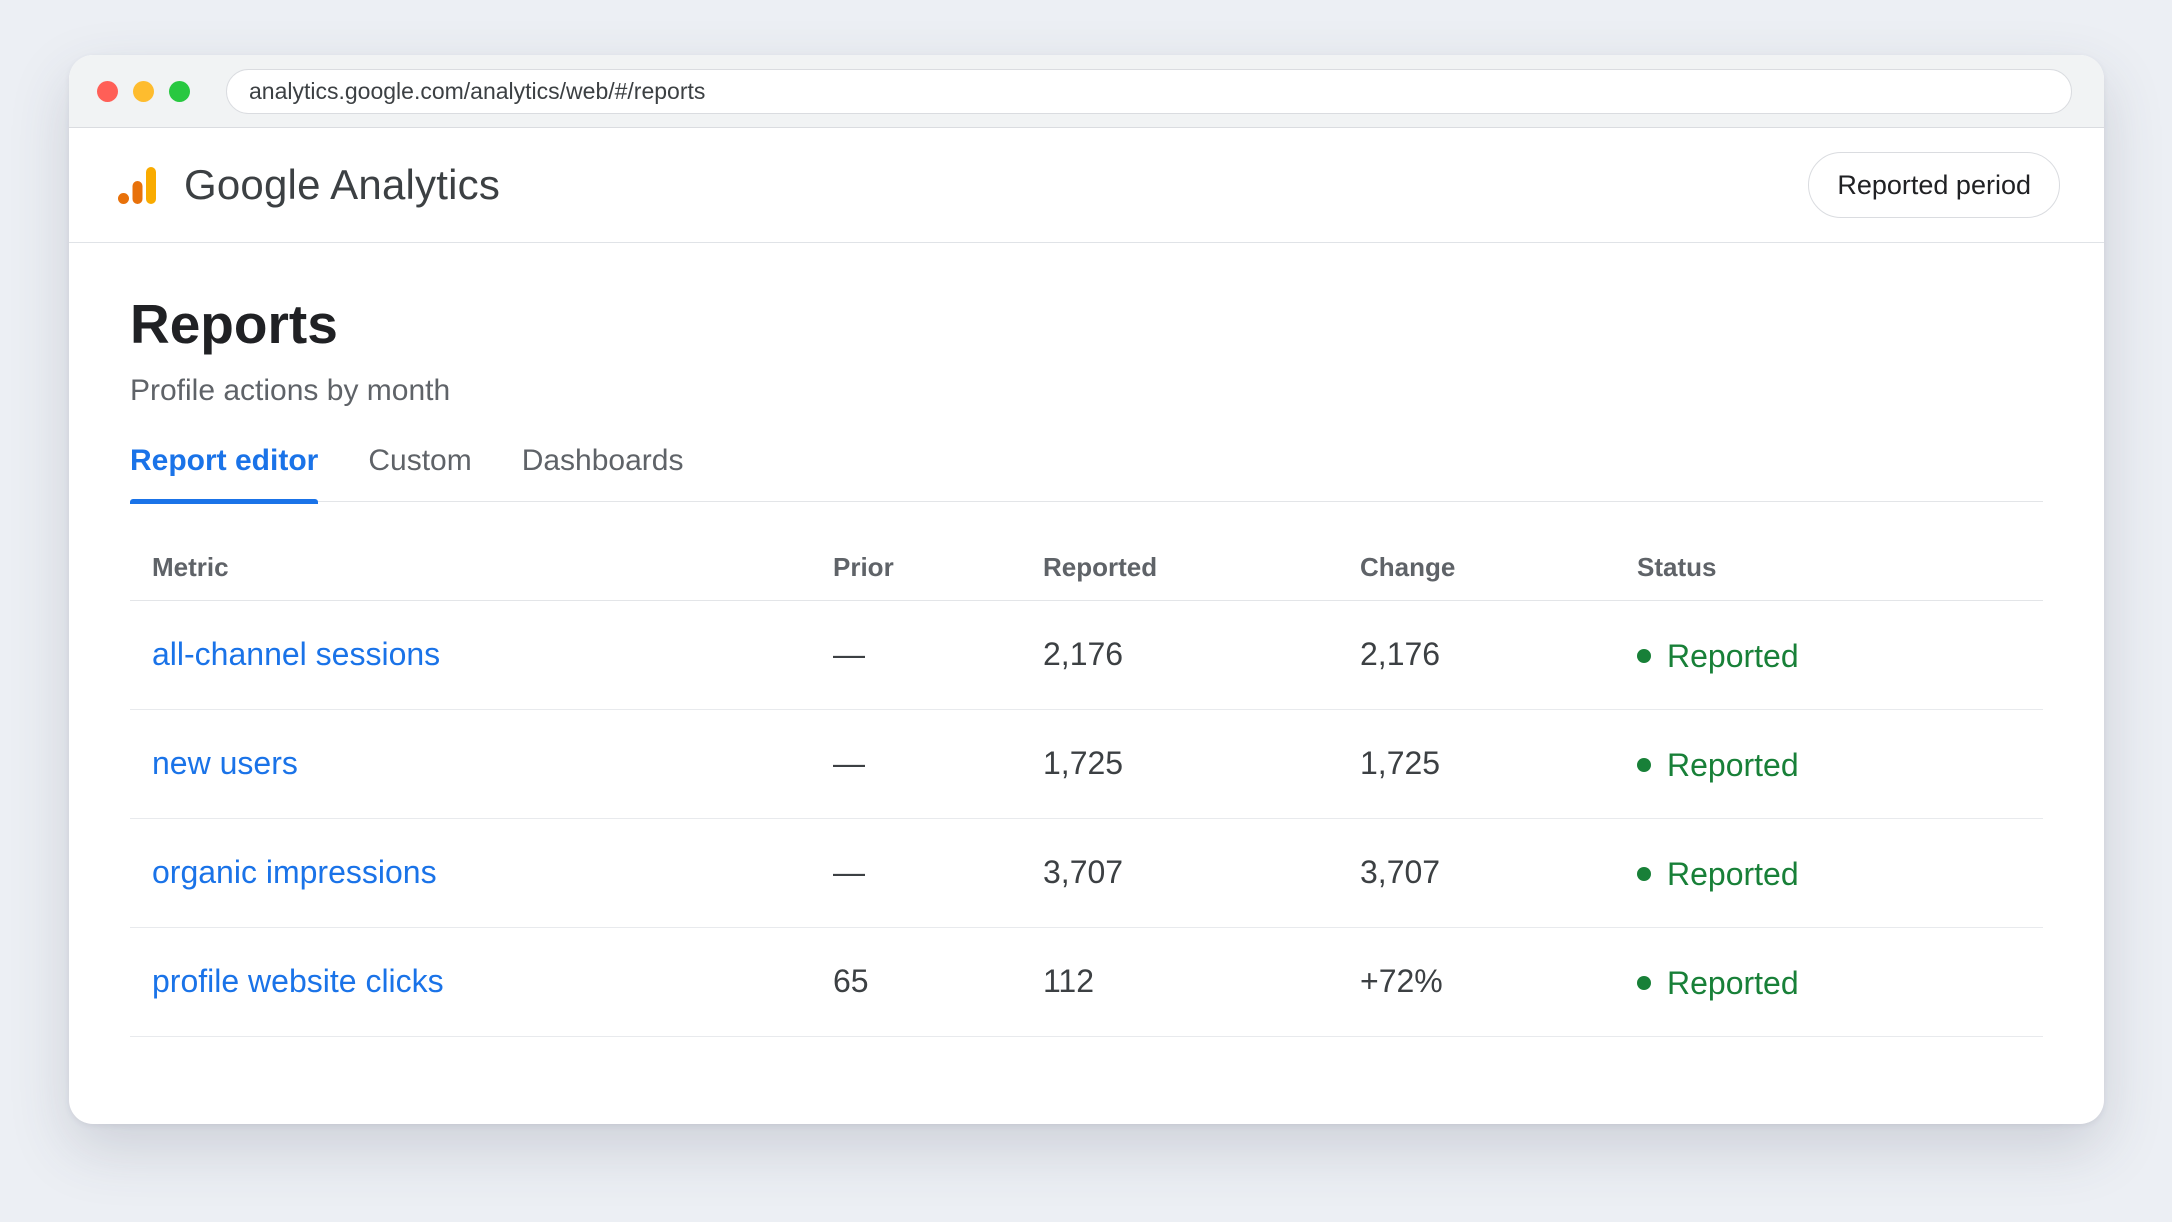 The height and width of the screenshot is (1222, 2172). Describe the element at coordinates (179, 91) in the screenshot. I see `maximize-window-button` at that location.